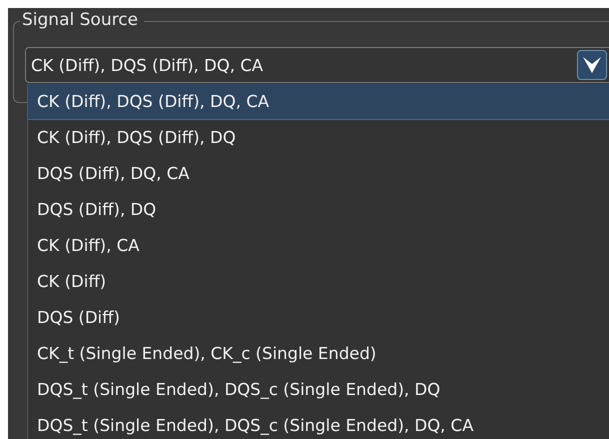 This screenshot has width=609, height=439. I want to click on dropdown-button, so click(592, 65).